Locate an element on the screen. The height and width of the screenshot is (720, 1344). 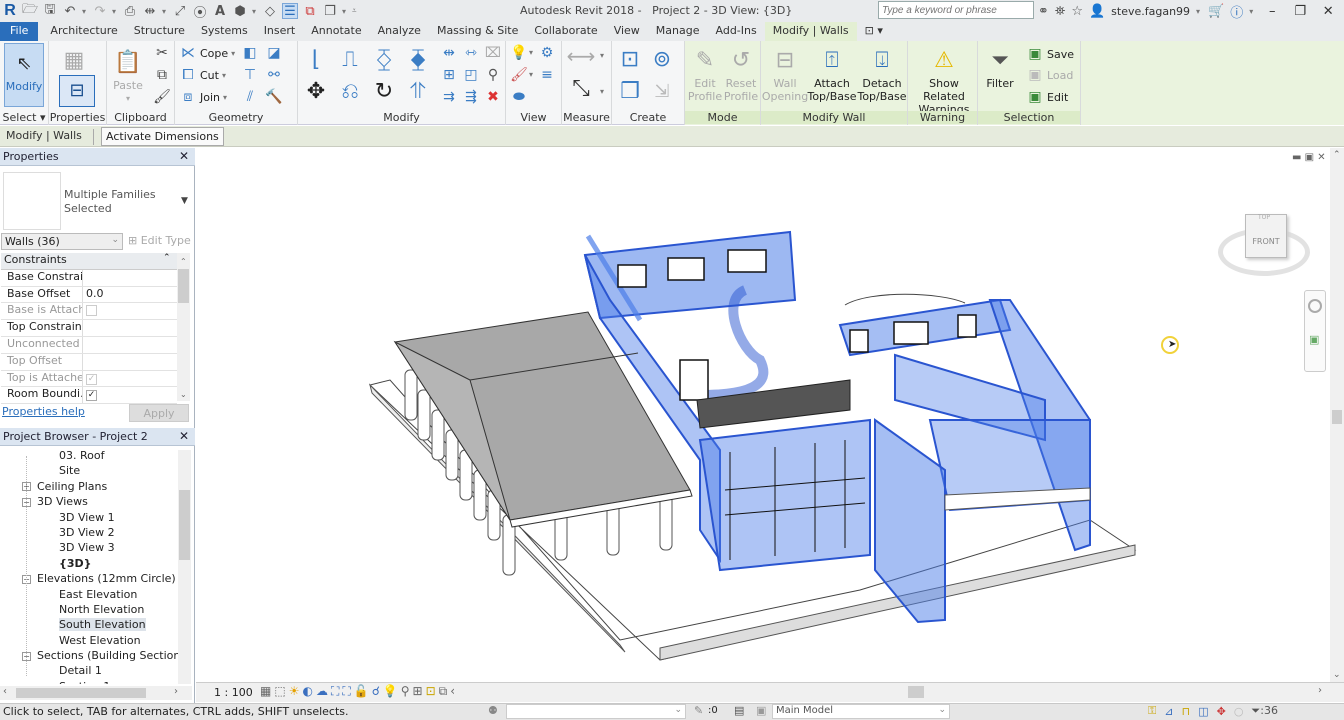
default-3d-view-icon: ⬢ is located at coordinates (240, 11).